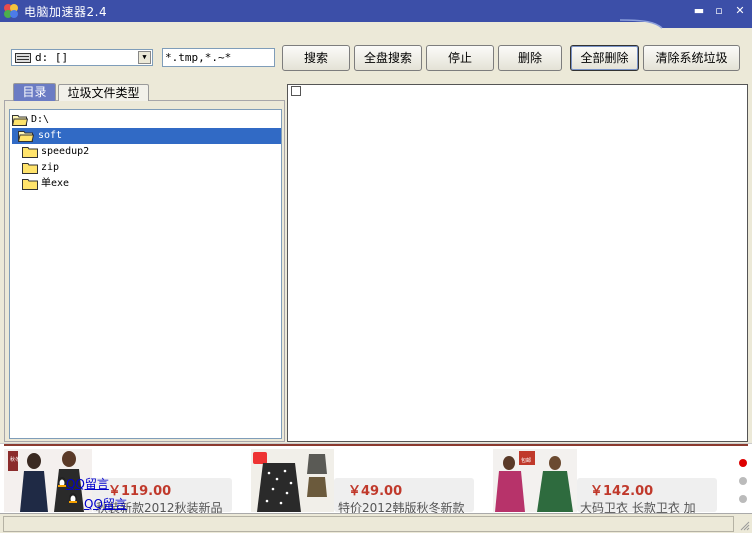  I want to click on ad-product-image: 包邮, so click(535, 480).